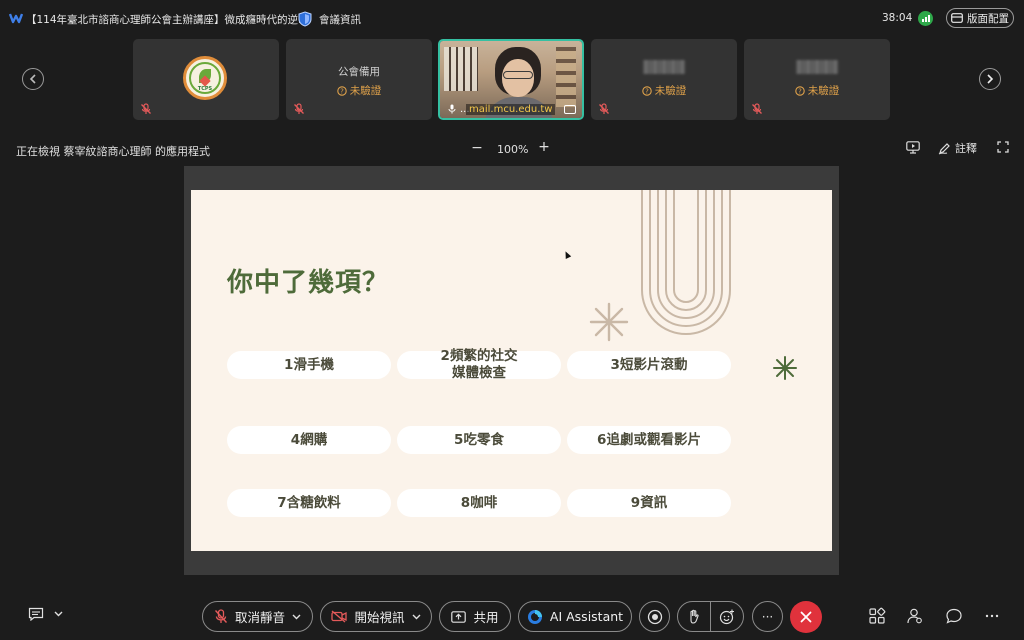 This screenshot has height=640, width=1024. Describe the element at coordinates (1003, 147) in the screenshot. I see `fullscreen-icon` at that location.